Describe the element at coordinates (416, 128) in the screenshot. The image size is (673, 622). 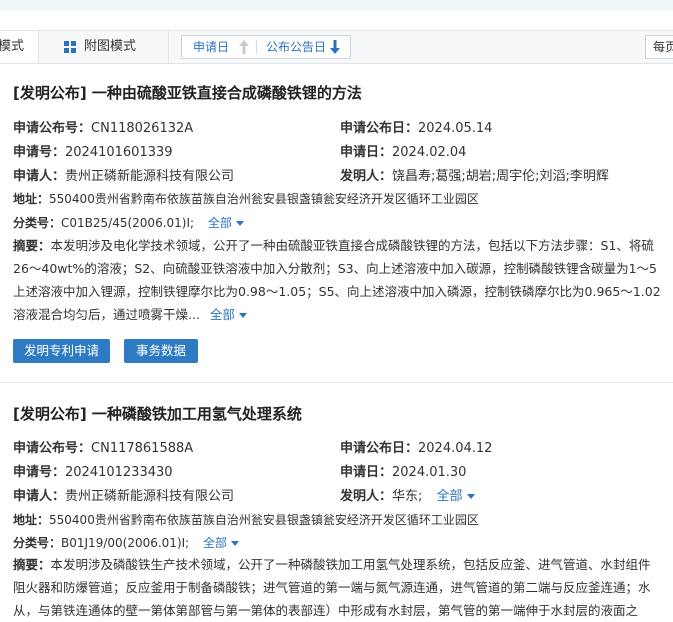
I see `publication-date: 申请公布日：2024.05.14` at that location.